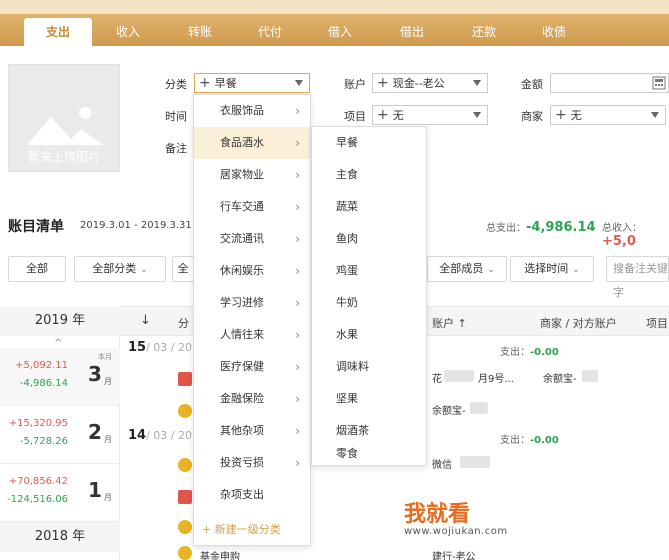 The height and width of the screenshot is (560, 669). What do you see at coordinates (578, 323) in the screenshot?
I see `col-merchant: 商家 / 对方账户` at bounding box center [578, 323].